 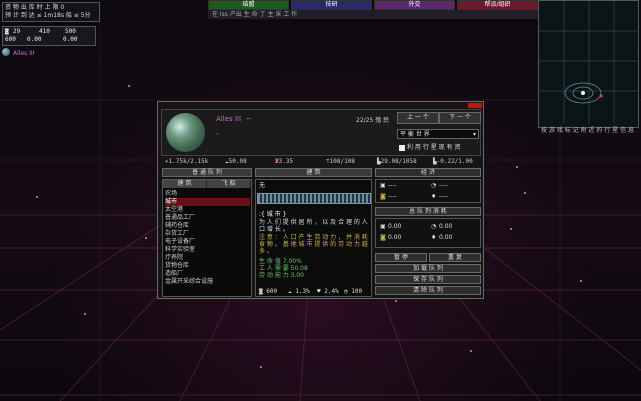 What do you see at coordinates (49, 36) in the screenshot?
I see `resource-panel: ◙ 29 410 500 600 0.00 0.00` at bounding box center [49, 36].